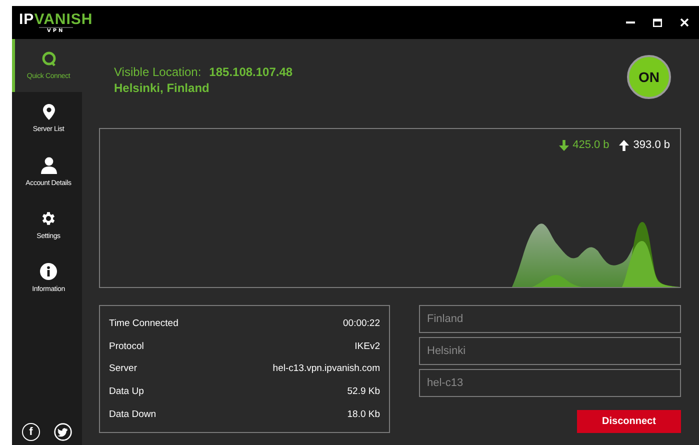  What do you see at coordinates (363, 414) in the screenshot?
I see `stat-value: 18.0 Kb` at bounding box center [363, 414].